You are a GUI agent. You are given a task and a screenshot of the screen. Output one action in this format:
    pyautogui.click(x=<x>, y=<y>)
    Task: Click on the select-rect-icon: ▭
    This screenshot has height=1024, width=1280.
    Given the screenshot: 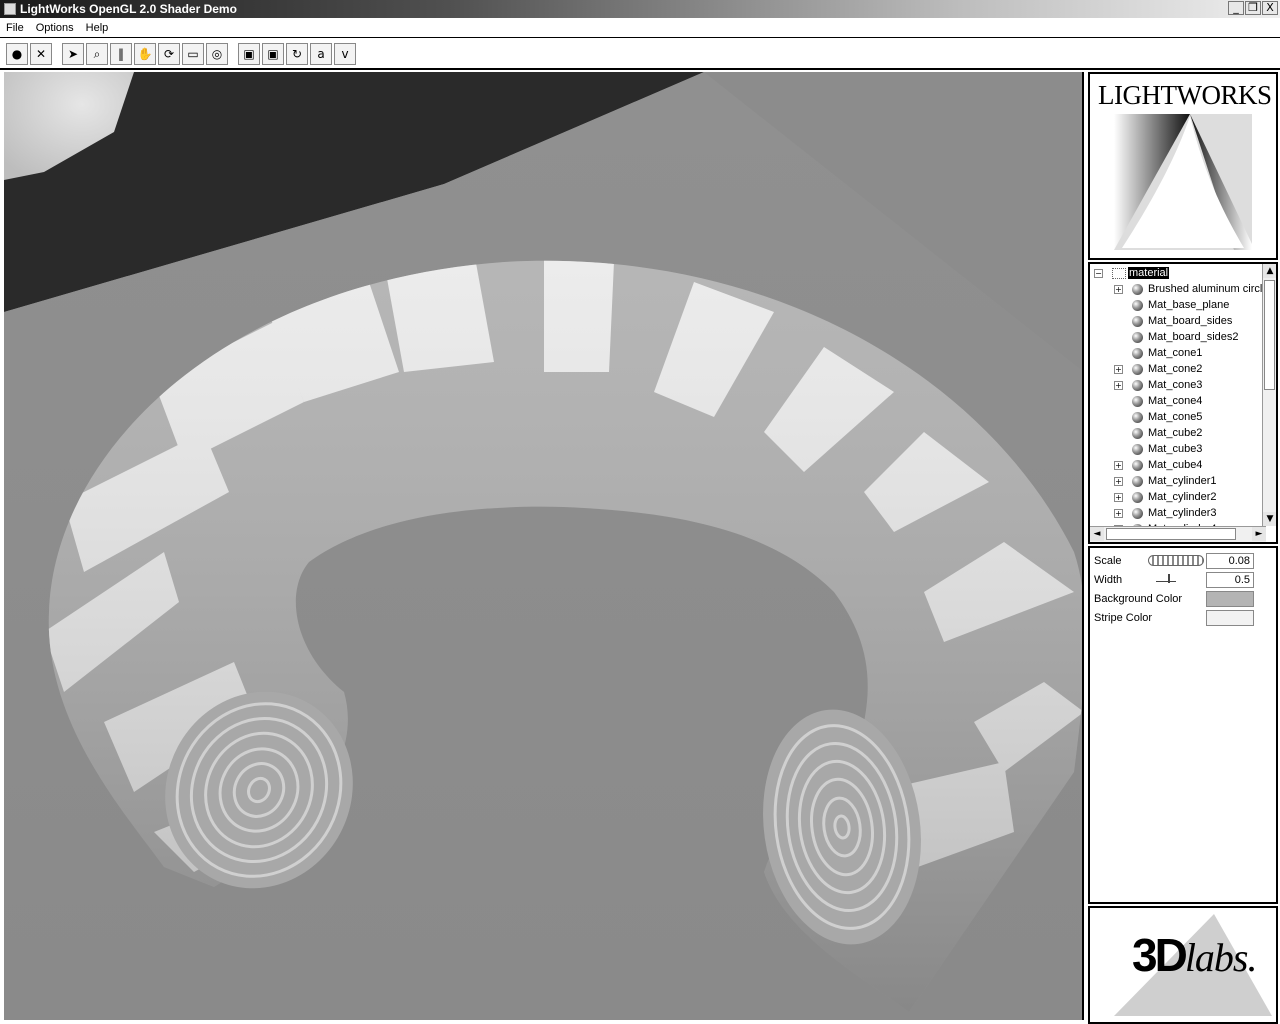 What is the action you would take?
    pyautogui.click(x=193, y=54)
    